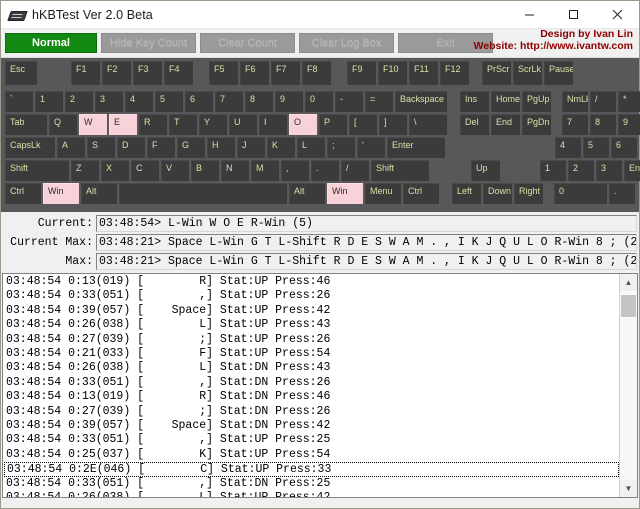 The image size is (640, 509). I want to click on current-label: Current:, so click(65, 223).